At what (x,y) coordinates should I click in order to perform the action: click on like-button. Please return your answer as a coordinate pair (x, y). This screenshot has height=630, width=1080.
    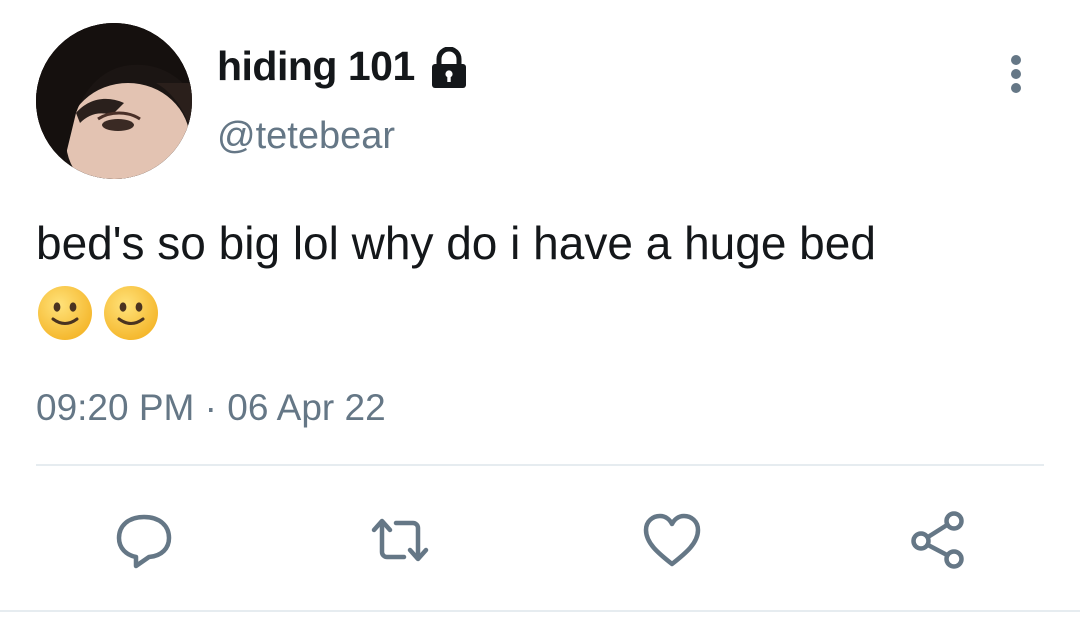
    Looking at the image, I should click on (672, 540).